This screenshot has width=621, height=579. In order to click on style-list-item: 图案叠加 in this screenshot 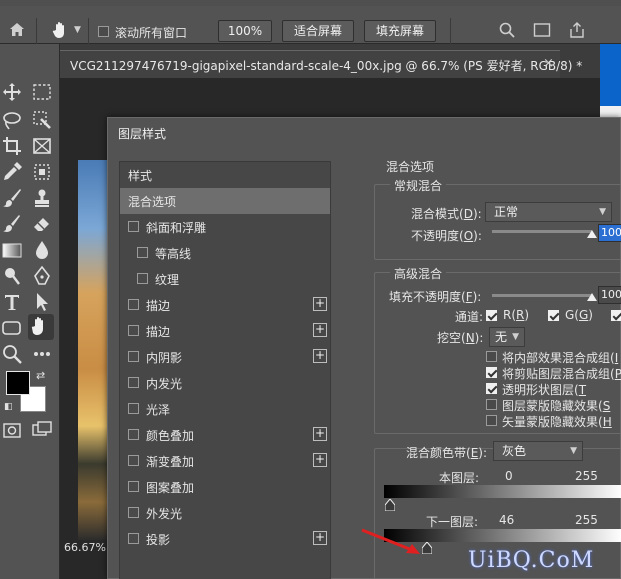, I will do `click(225, 487)`.